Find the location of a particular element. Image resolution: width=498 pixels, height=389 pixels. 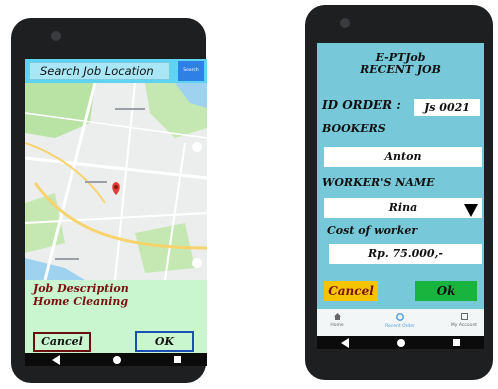

search-button: Search is located at coordinates (191, 71).